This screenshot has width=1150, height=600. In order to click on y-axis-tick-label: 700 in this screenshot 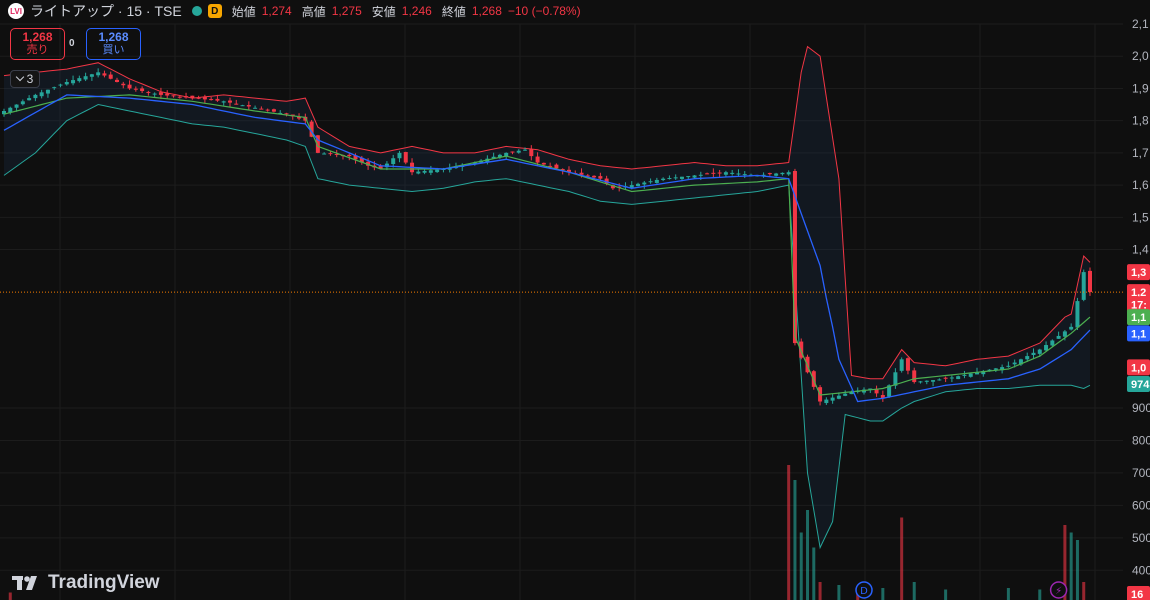, I will do `click(1141, 473)`.